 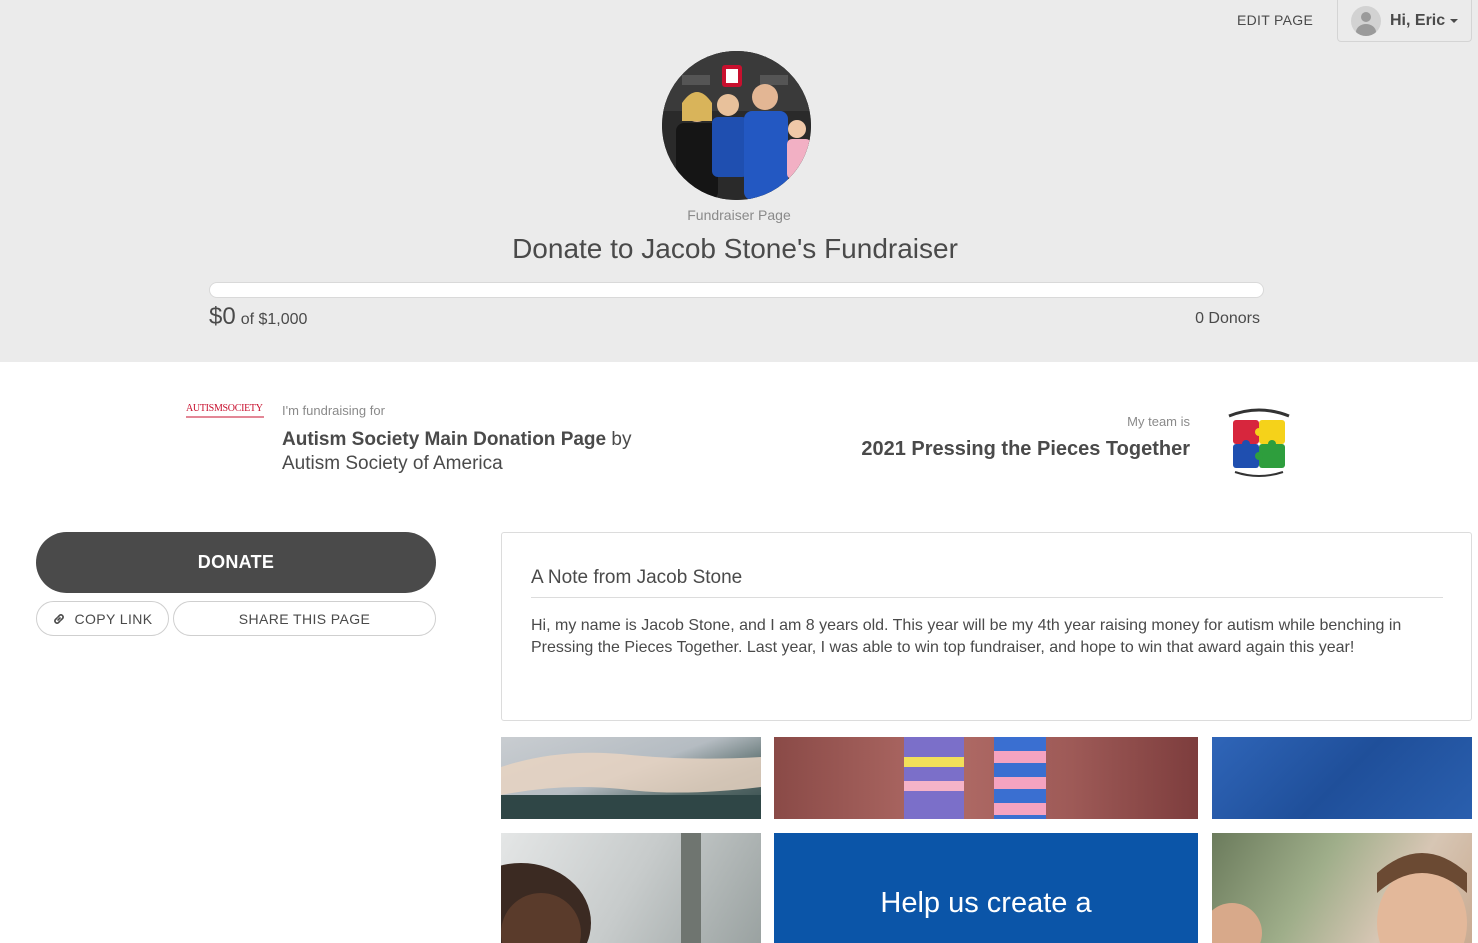 I want to click on raised-amount: $0, so click(x=222, y=316).